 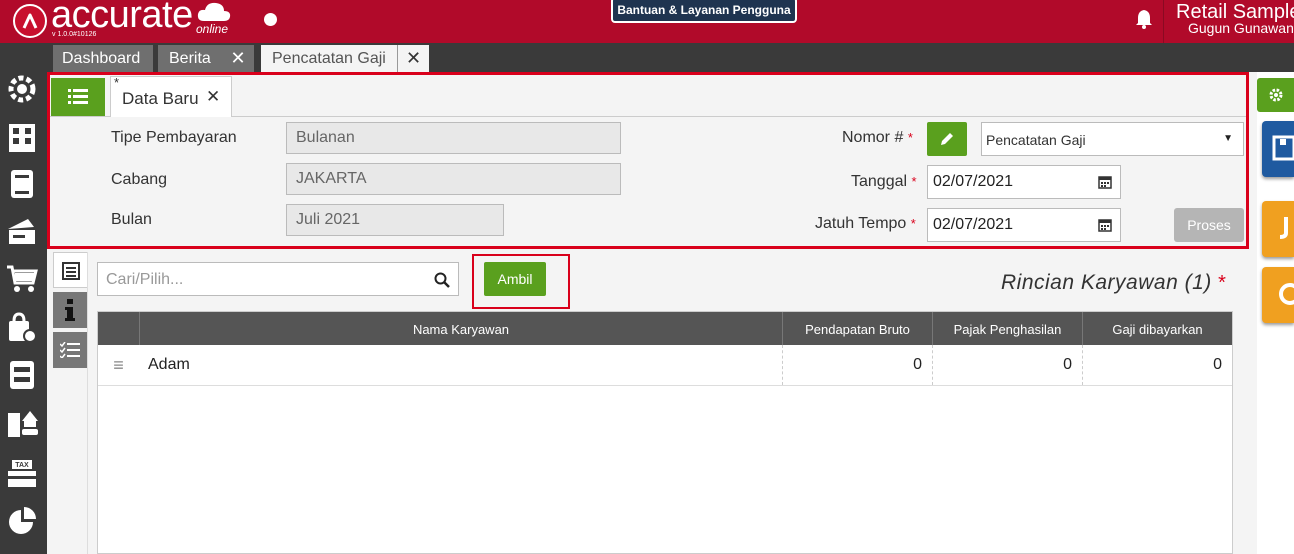 I want to click on checklist-icon, so click(x=70, y=350).